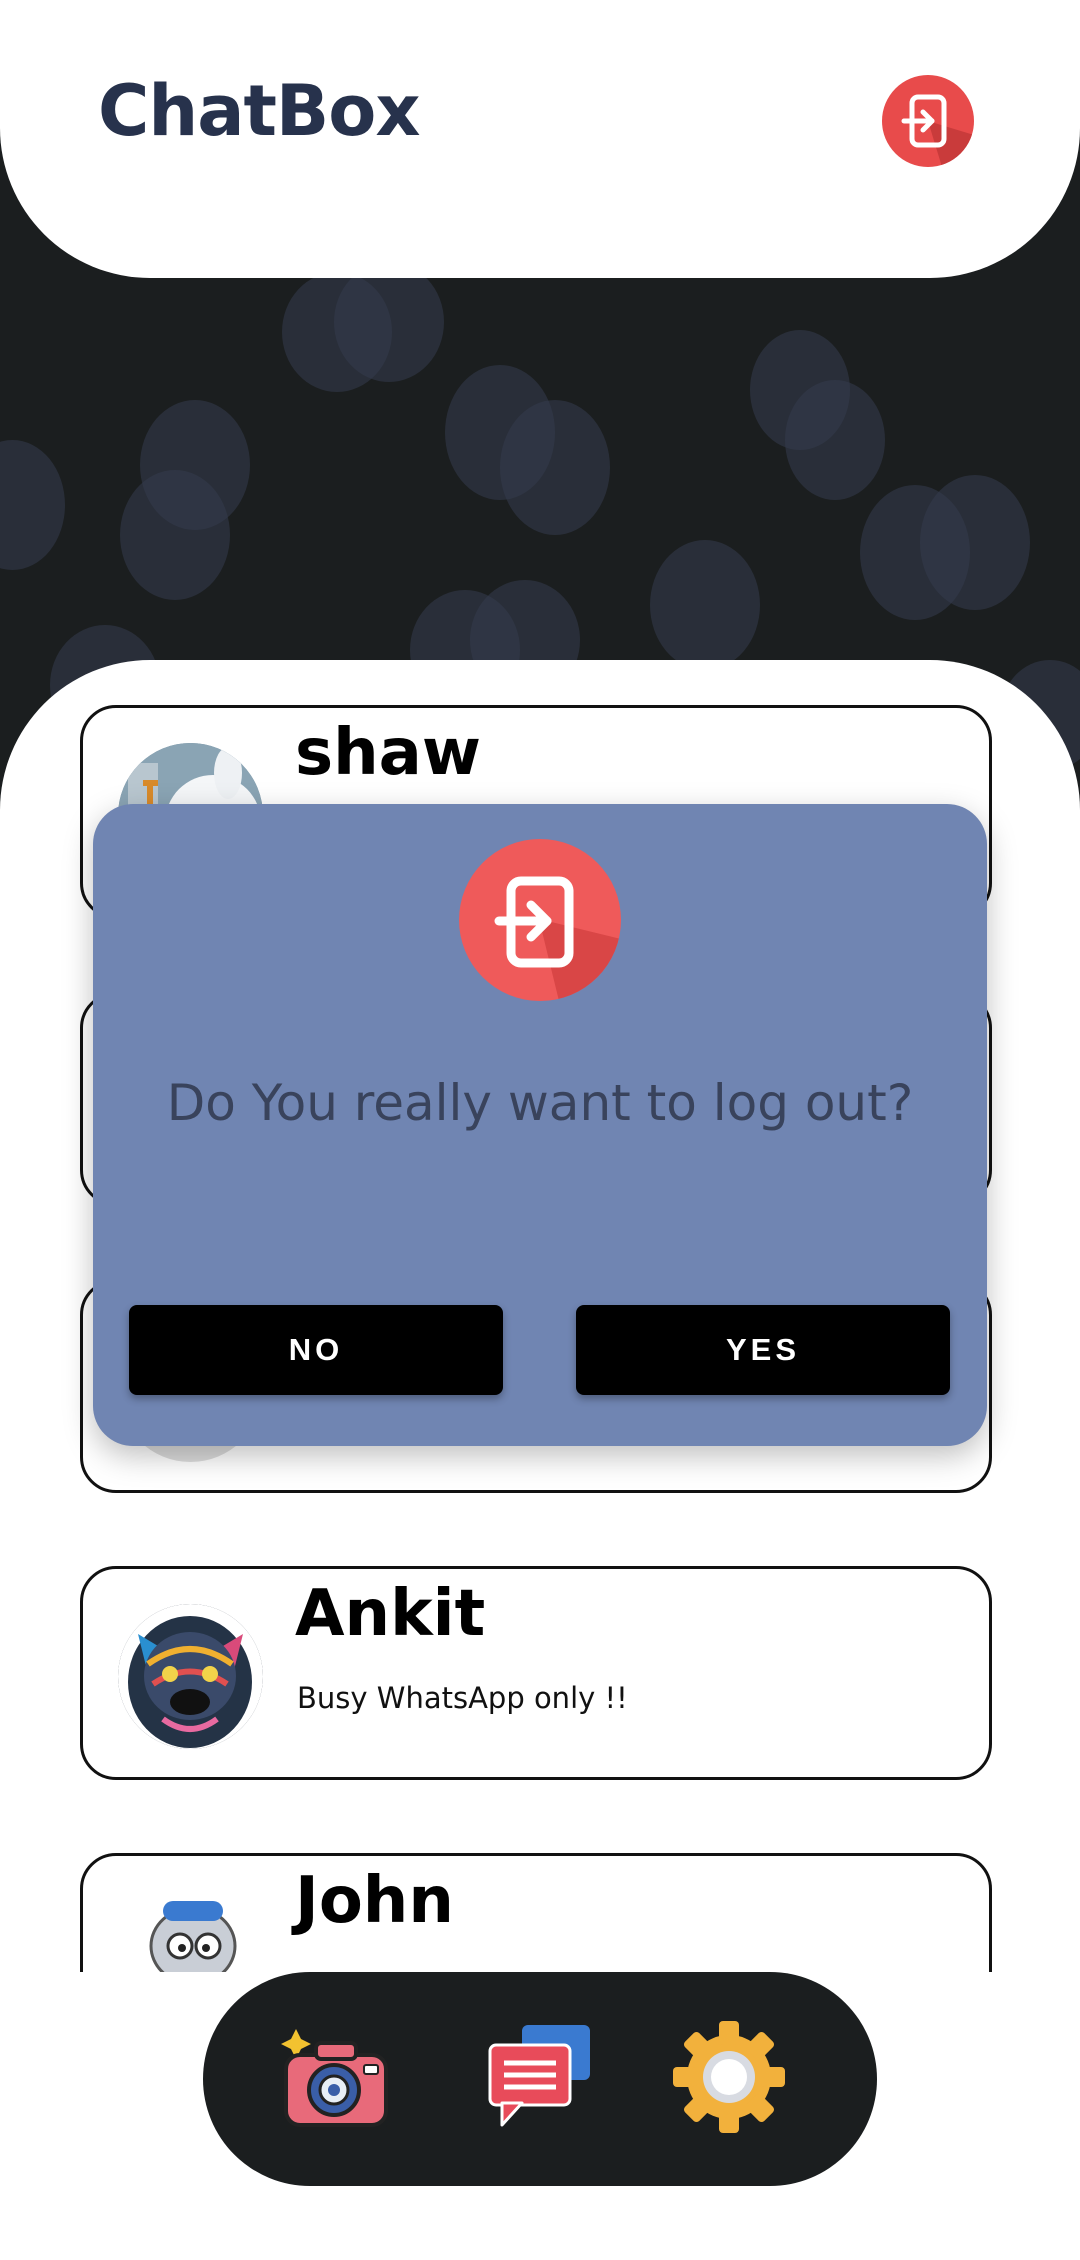 The image size is (1080, 2260). I want to click on no-button: NO, so click(316, 1350).